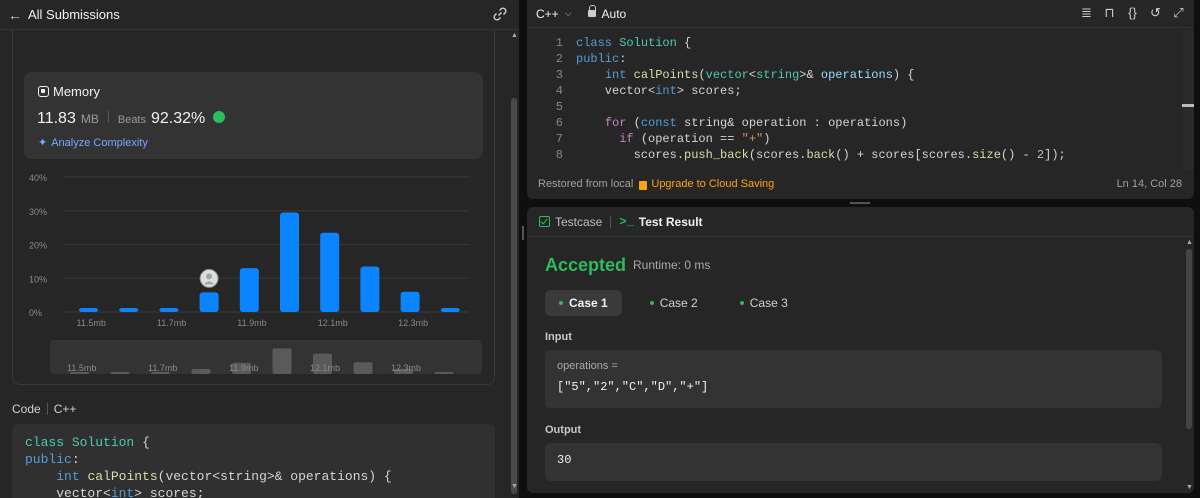  Describe the element at coordinates (523, 233) in the screenshot. I see `grip-icon` at that location.